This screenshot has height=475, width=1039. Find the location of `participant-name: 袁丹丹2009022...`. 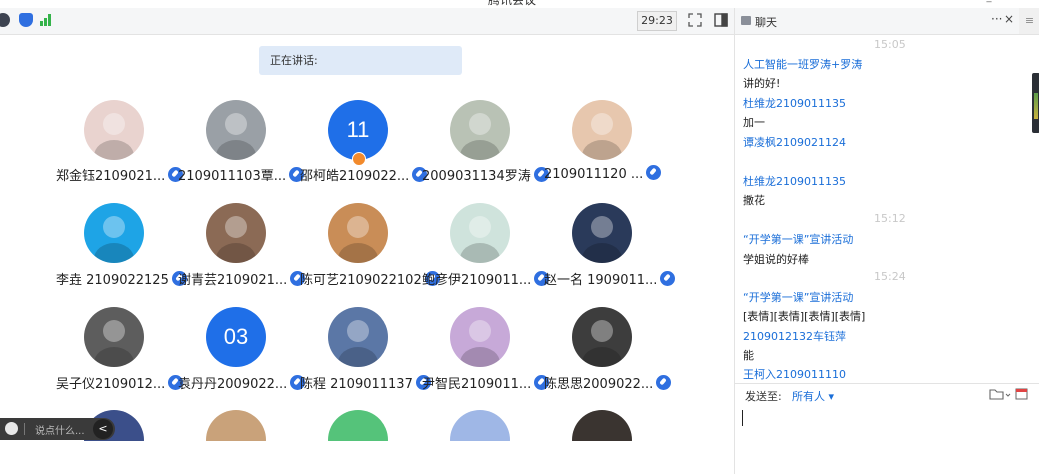

participant-name: 袁丹丹2009022... is located at coordinates (242, 382).